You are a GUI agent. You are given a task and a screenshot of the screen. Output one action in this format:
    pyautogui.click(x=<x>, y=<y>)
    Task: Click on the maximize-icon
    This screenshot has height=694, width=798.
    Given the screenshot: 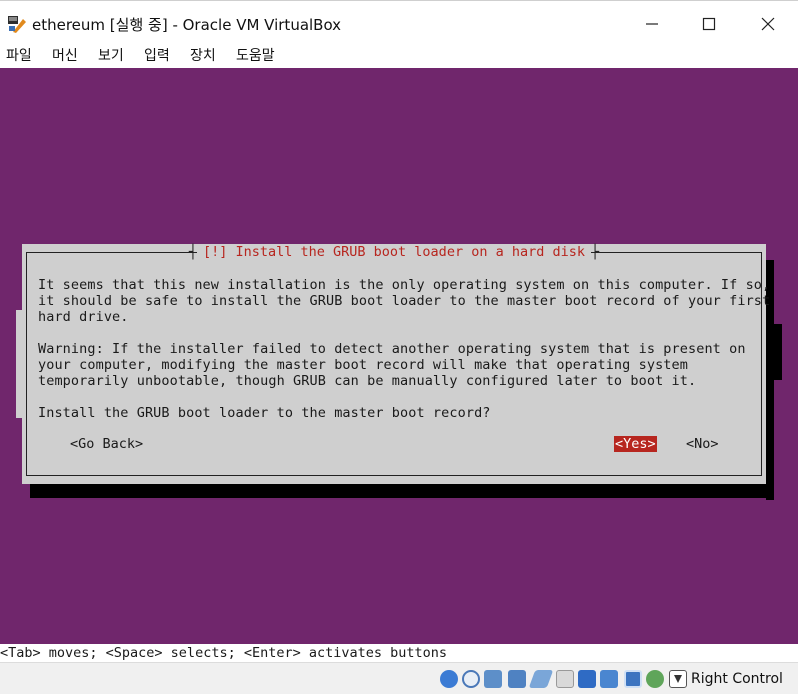 What is the action you would take?
    pyautogui.click(x=709, y=24)
    